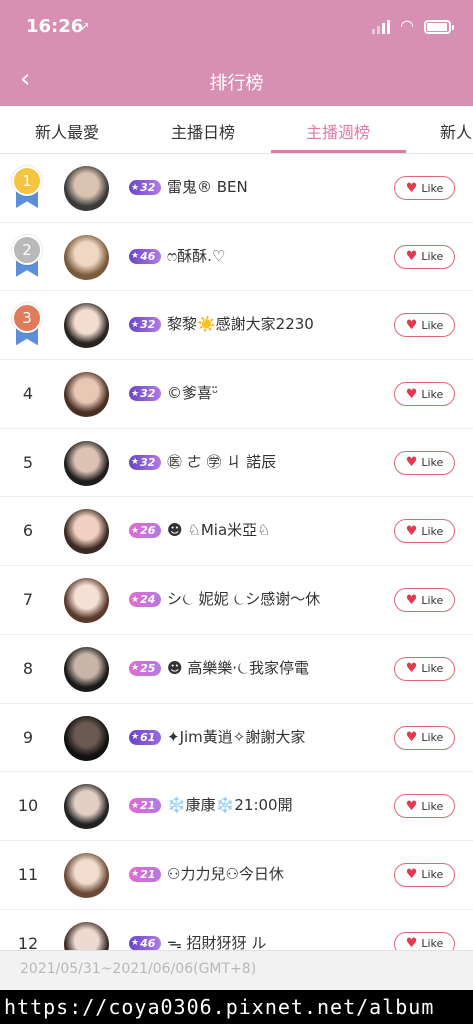 Image resolution: width=473 pixels, height=1024 pixels. I want to click on tab-host-weekly: 主播週榜, so click(338, 131).